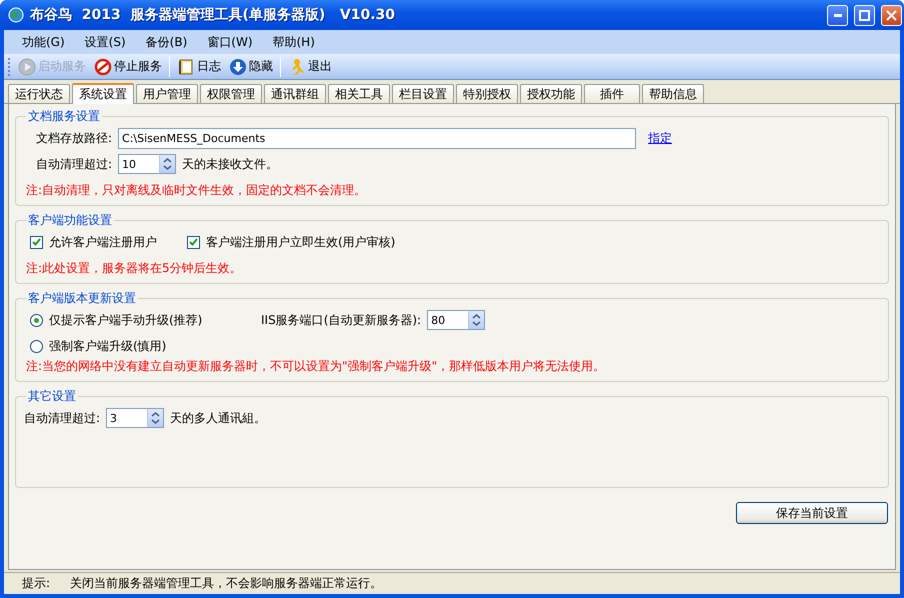  Describe the element at coordinates (103, 67) in the screenshot. I see `no-entry-icon` at that location.